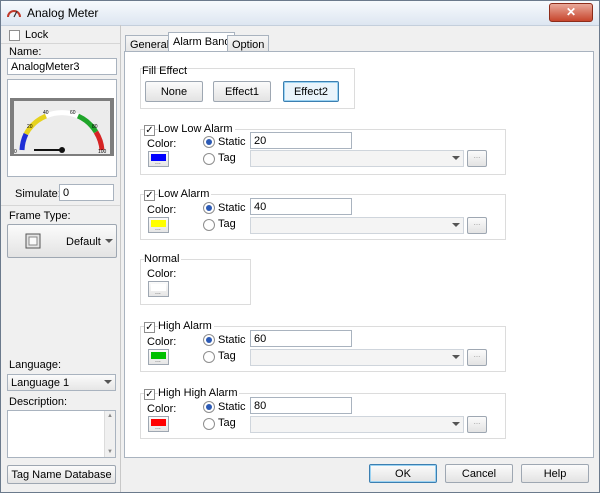 This screenshot has width=600, height=493. Describe the element at coordinates (40, 216) in the screenshot. I see `frame-type-label: Frame Type:` at that location.